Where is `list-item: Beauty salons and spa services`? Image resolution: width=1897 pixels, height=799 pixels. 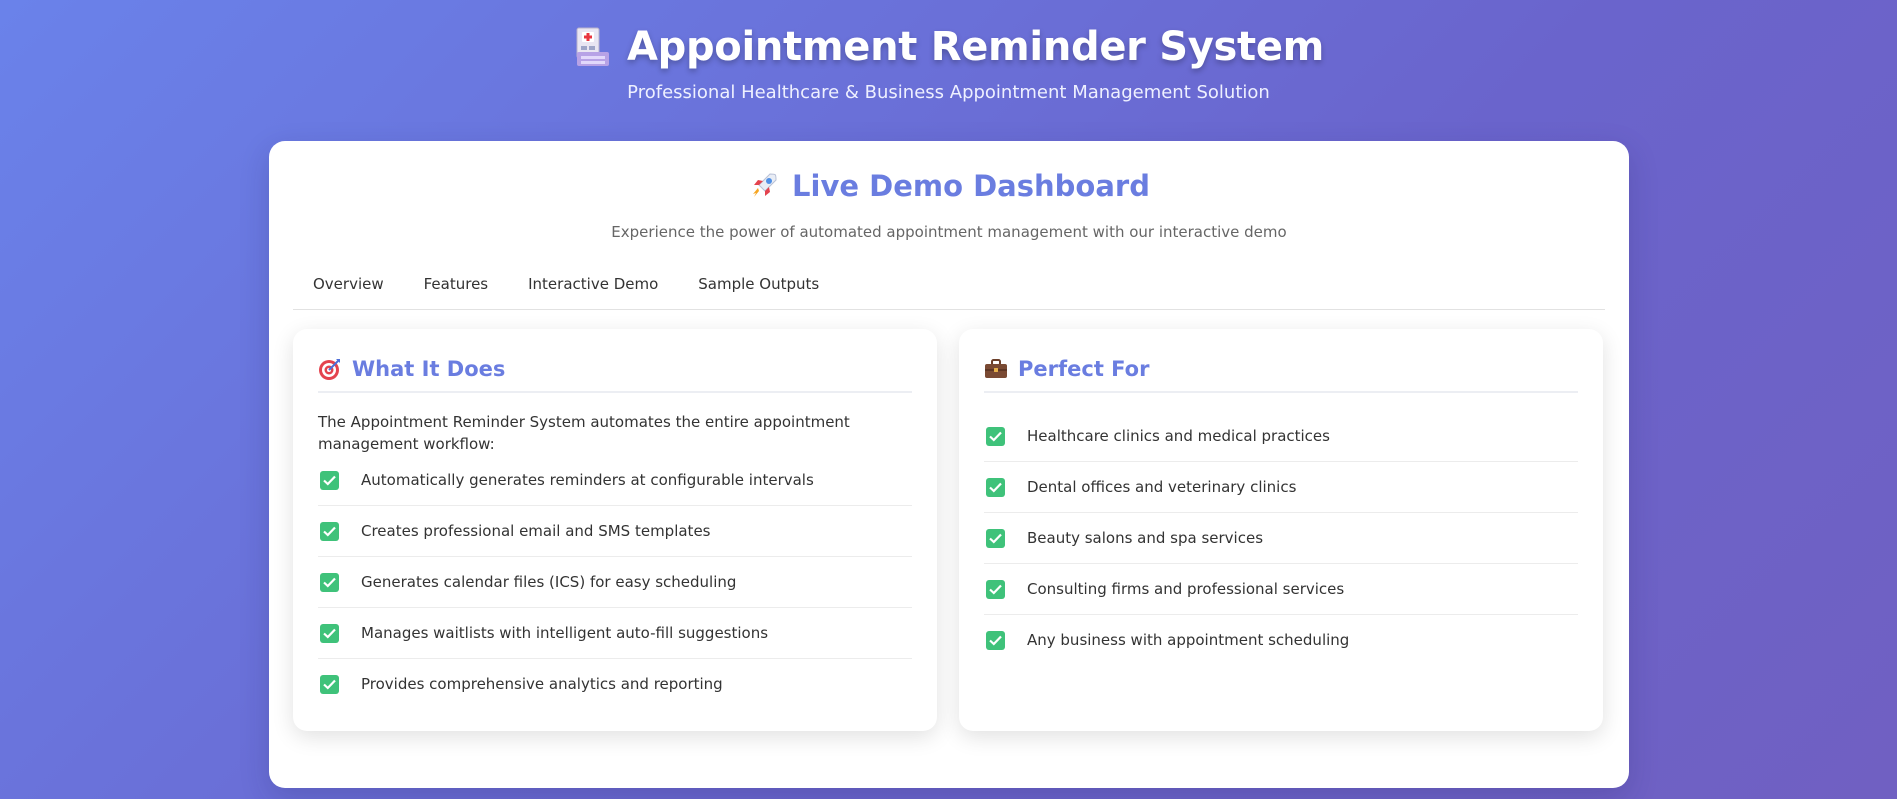 list-item: Beauty salons and spa services is located at coordinates (1281, 538).